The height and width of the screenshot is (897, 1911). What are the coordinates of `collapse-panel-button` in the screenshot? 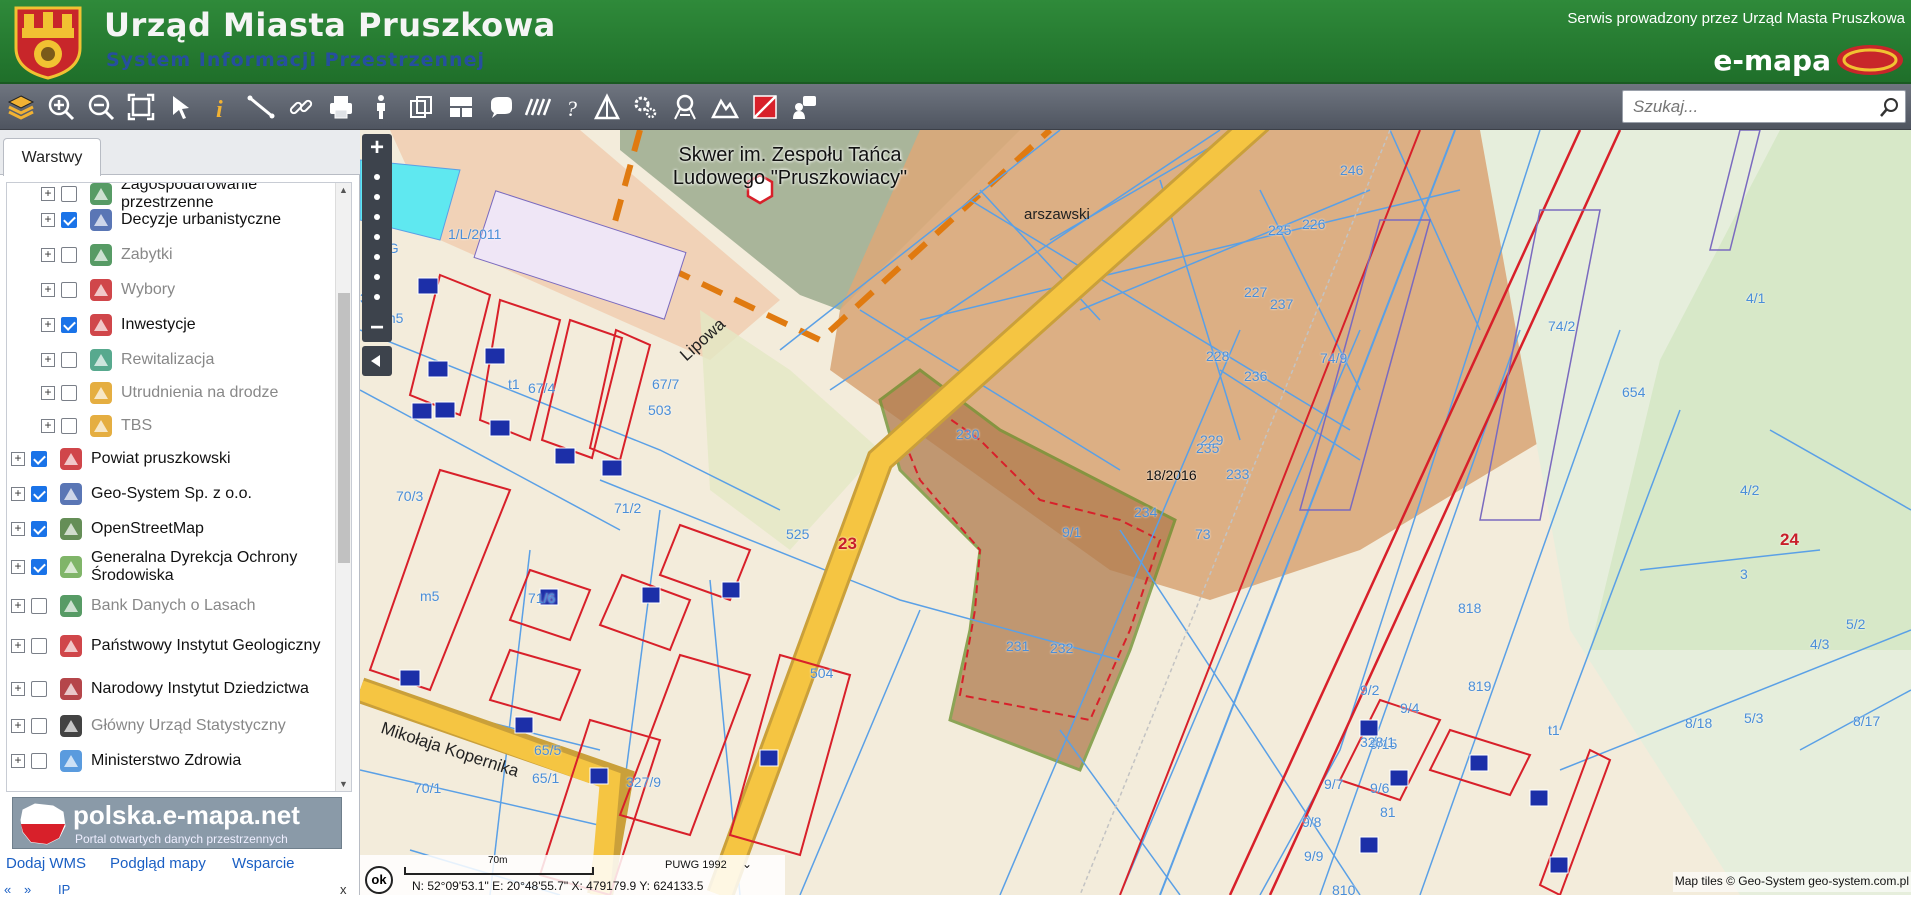 It's located at (377, 361).